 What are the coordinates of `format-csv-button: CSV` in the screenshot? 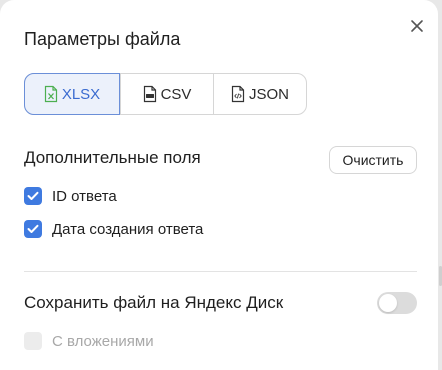 It's located at (166, 94).